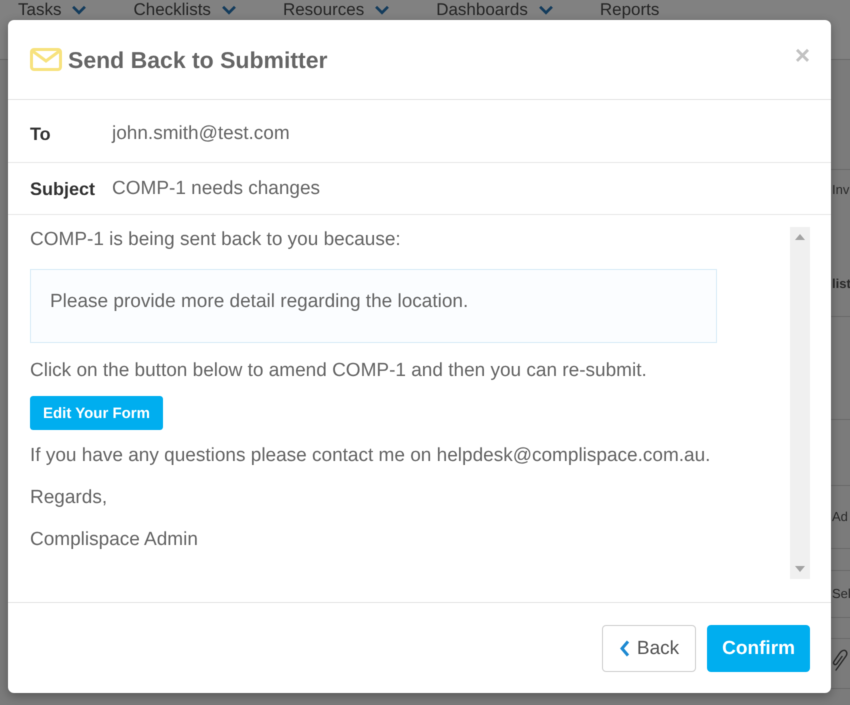 The width and height of the screenshot is (850, 705). Describe the element at coordinates (800, 403) in the screenshot. I see `scrollbar` at that location.